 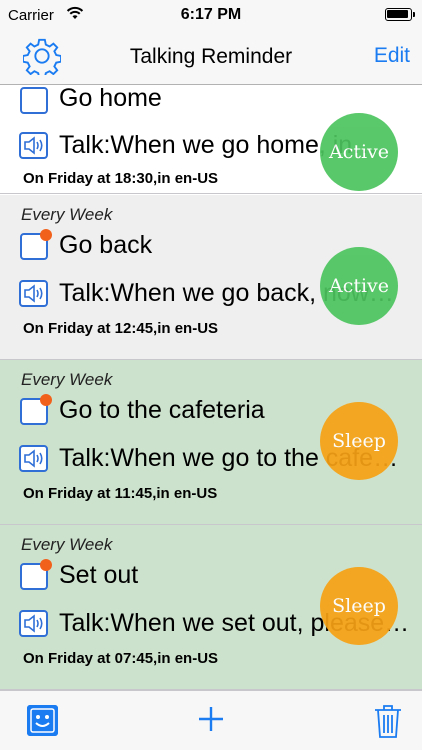 What do you see at coordinates (99, 575) in the screenshot?
I see `reminder-name: Set out` at bounding box center [99, 575].